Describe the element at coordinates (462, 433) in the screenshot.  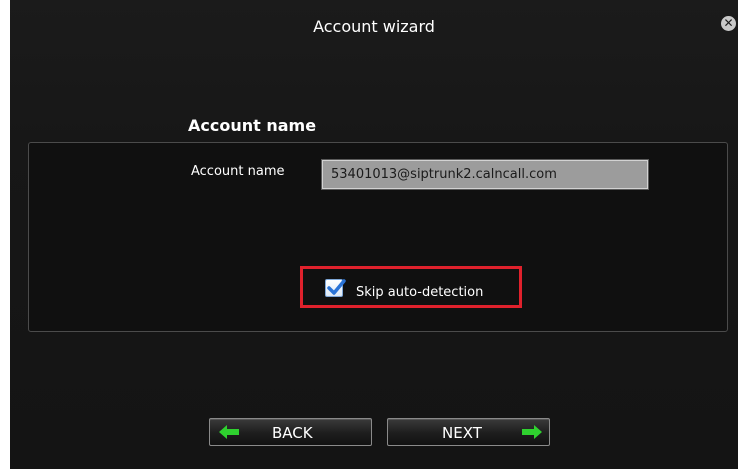
I see `next-button-label: NEXT` at that location.